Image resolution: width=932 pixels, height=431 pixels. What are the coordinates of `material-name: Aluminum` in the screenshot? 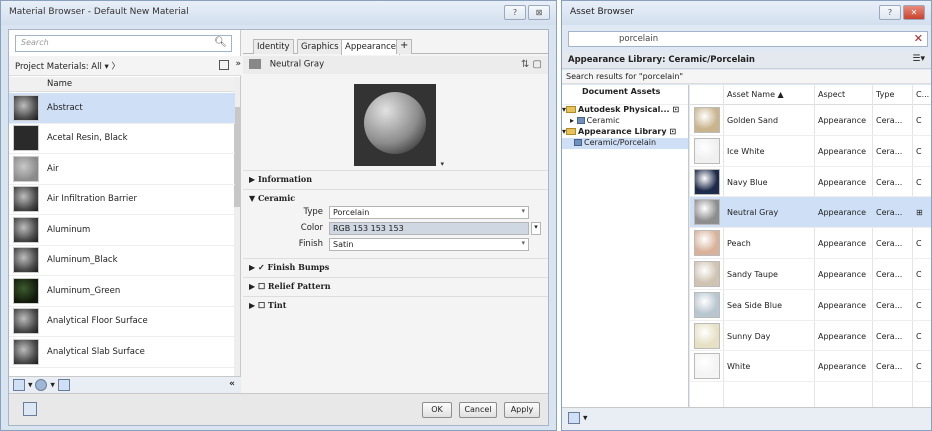 It's located at (69, 229).